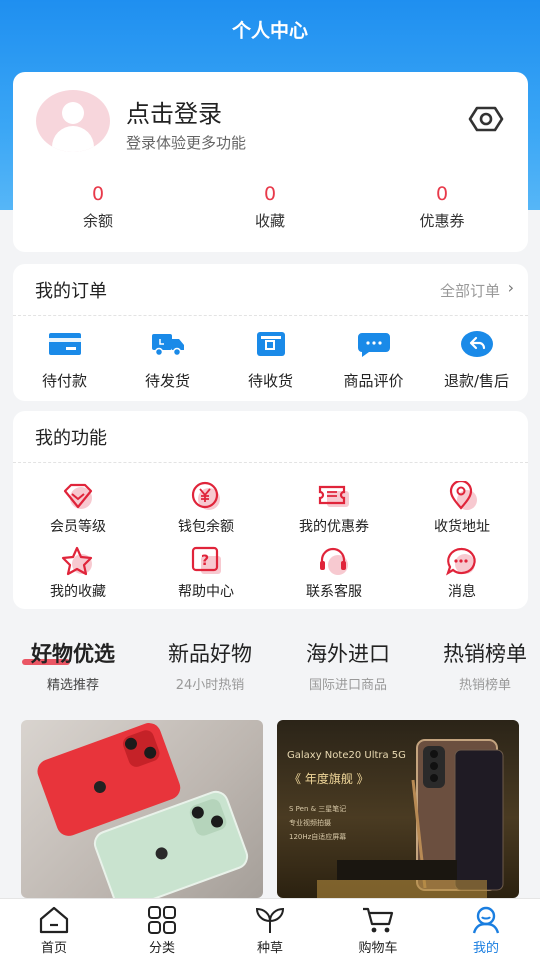 This screenshot has height=960, width=540. I want to click on help-center: ? 帮助中心, so click(206, 573).